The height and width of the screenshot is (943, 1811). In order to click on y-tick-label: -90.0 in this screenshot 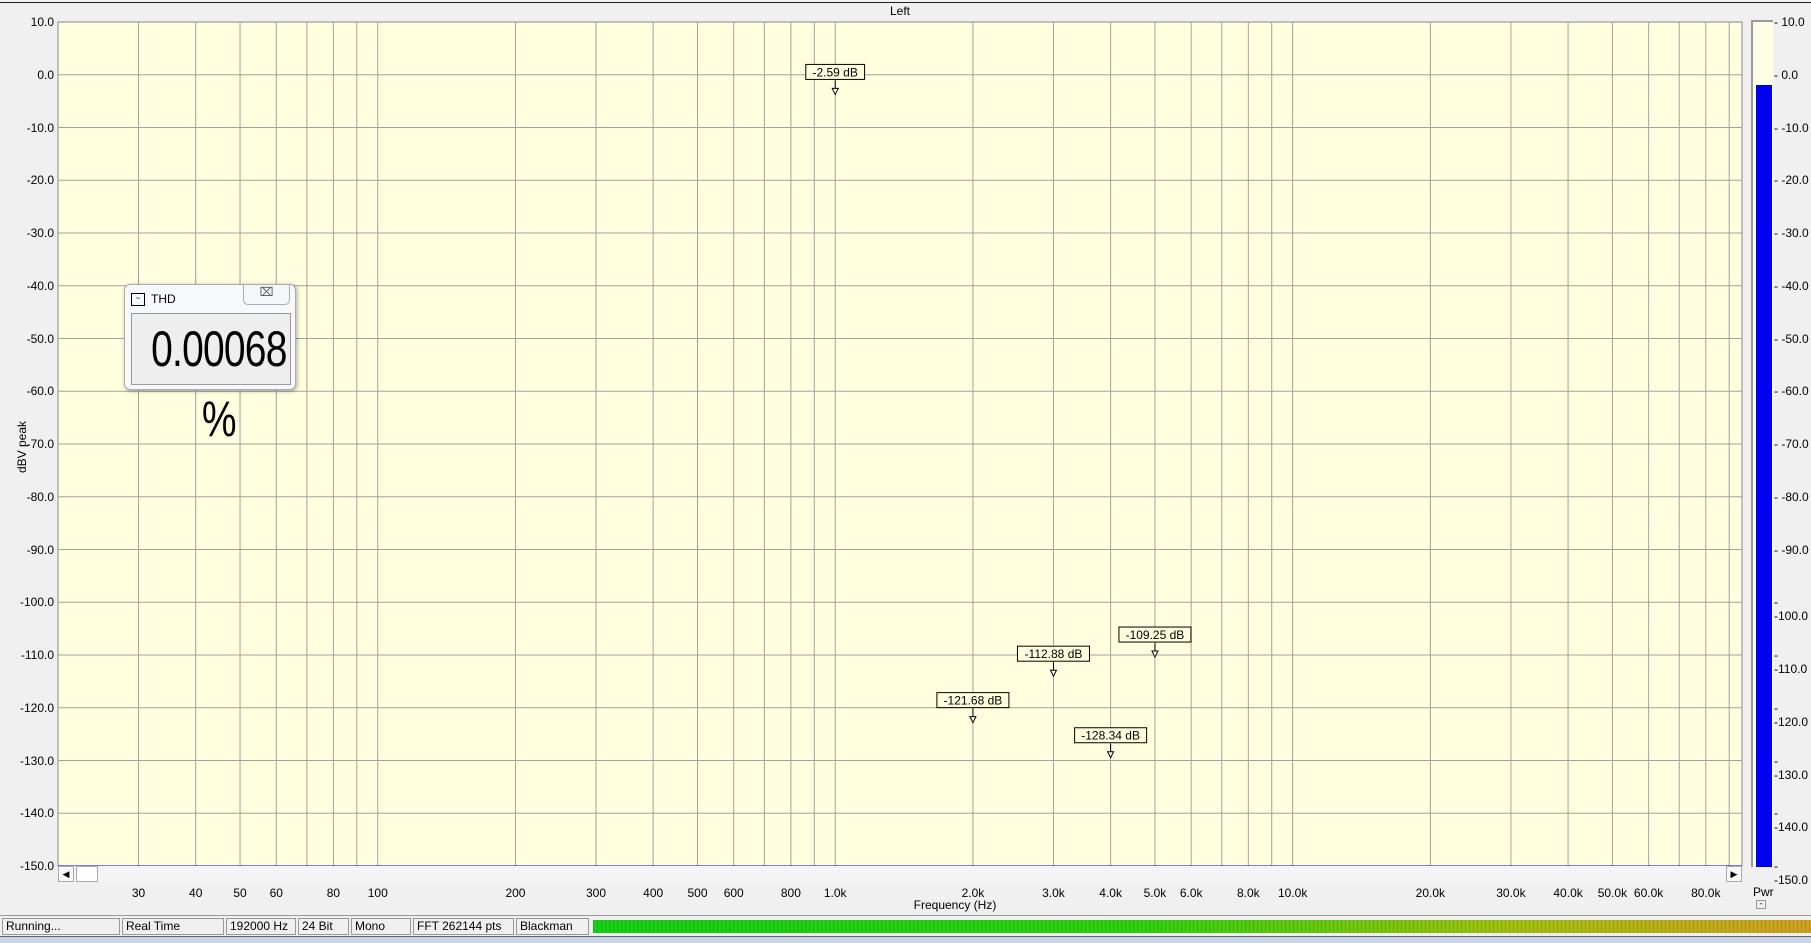, I will do `click(40, 549)`.